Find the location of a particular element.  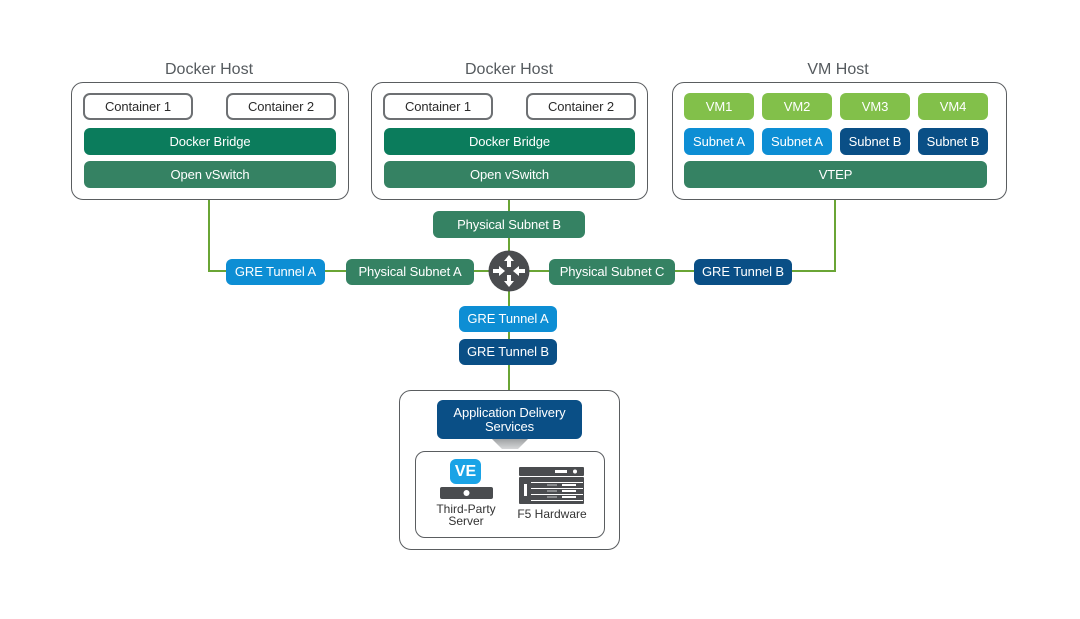

vtep: VTEP is located at coordinates (835, 174).